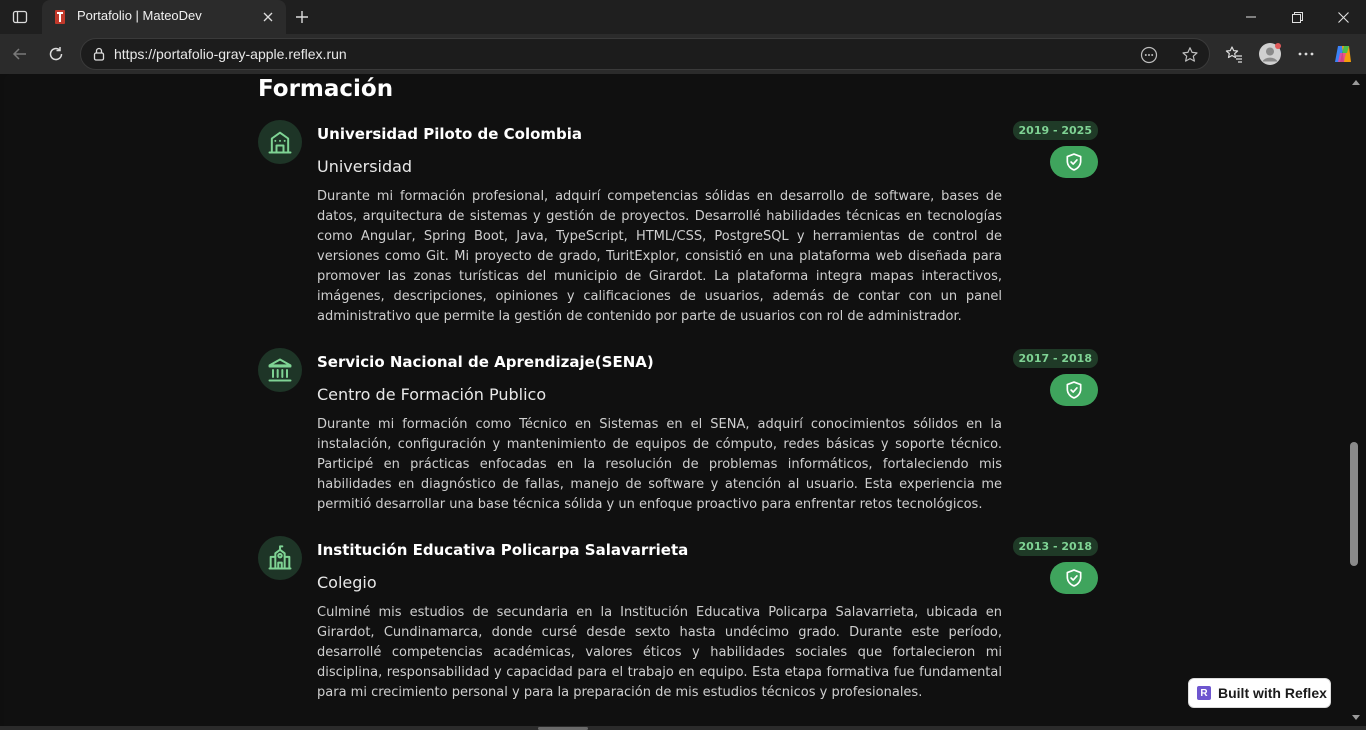 The height and width of the screenshot is (730, 1366). I want to click on reflex-logo-icon: R, so click(1204, 693).